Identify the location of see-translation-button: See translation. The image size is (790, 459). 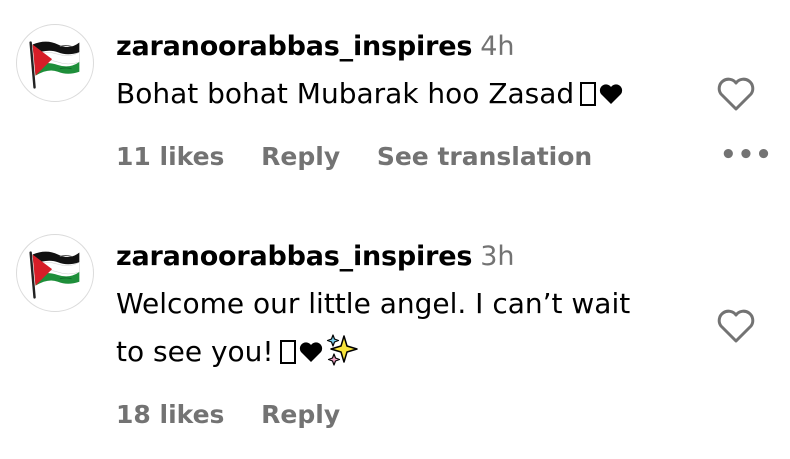
(484, 156).